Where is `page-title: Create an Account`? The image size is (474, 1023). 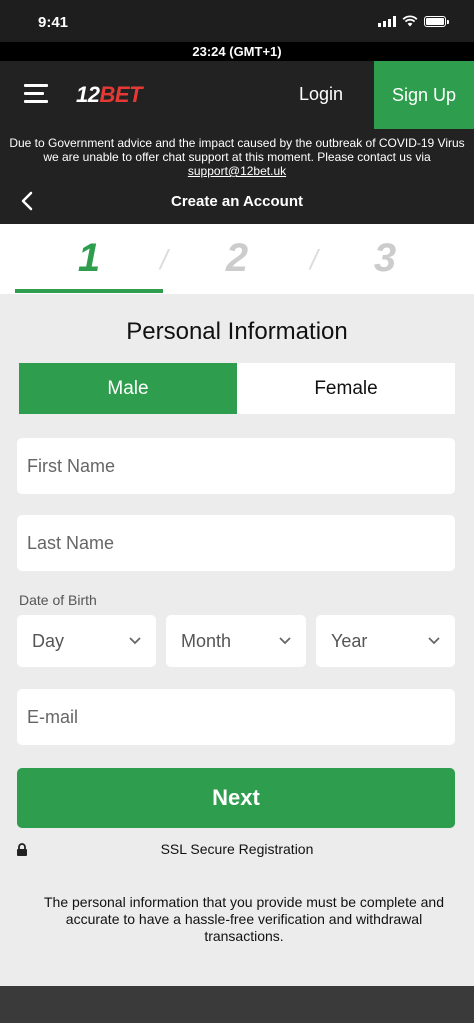 page-title: Create an Account is located at coordinates (237, 201).